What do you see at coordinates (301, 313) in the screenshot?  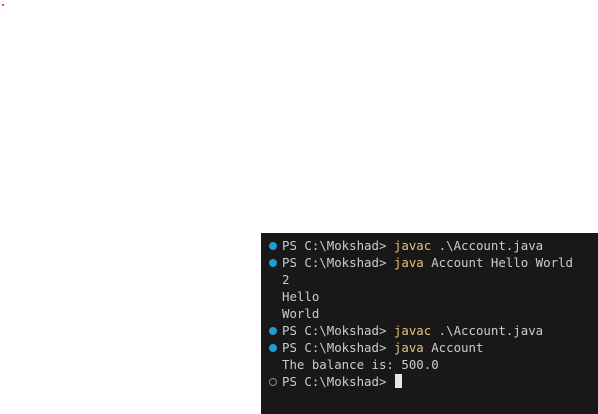 I see `output-text: World` at bounding box center [301, 313].